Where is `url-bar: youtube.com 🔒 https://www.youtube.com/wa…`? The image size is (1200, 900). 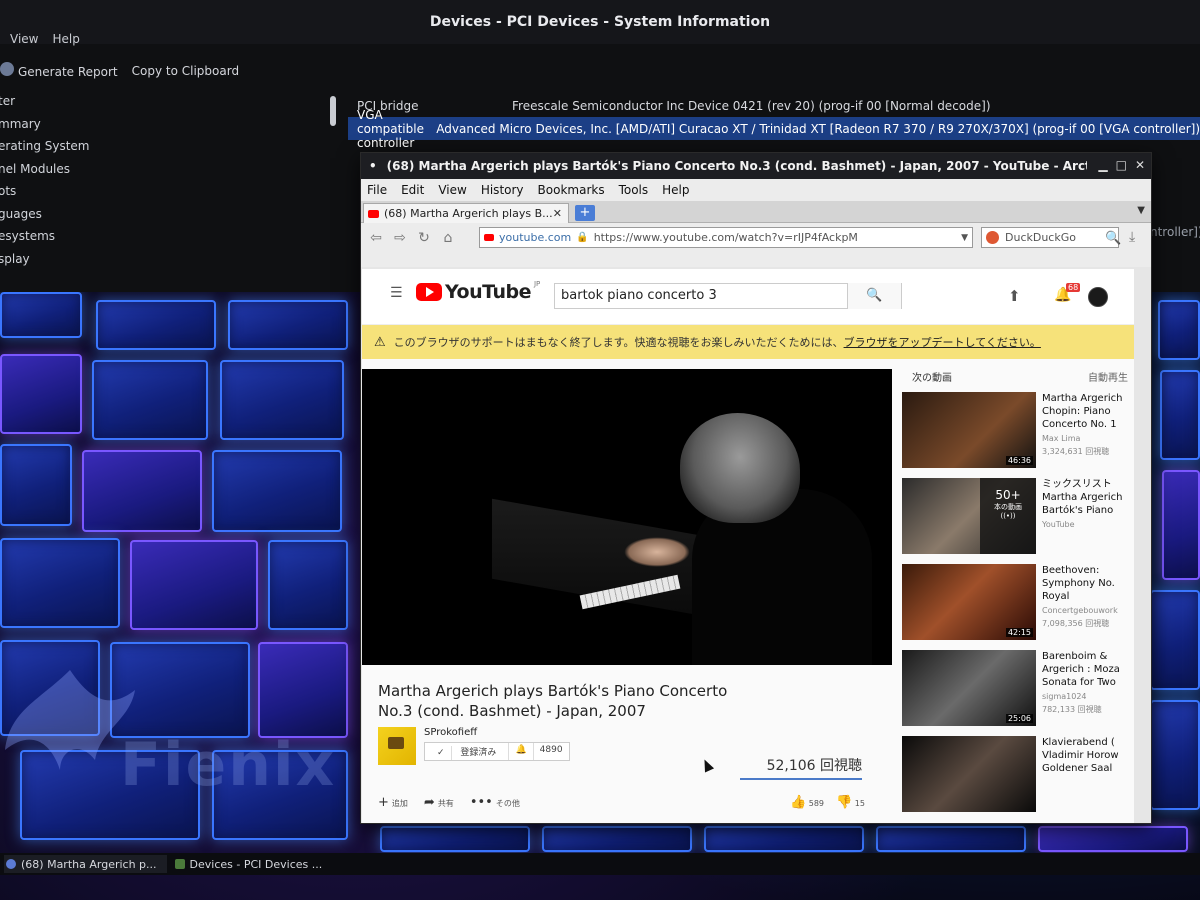 url-bar: youtube.com 🔒 https://www.youtube.com/wa… is located at coordinates (726, 237).